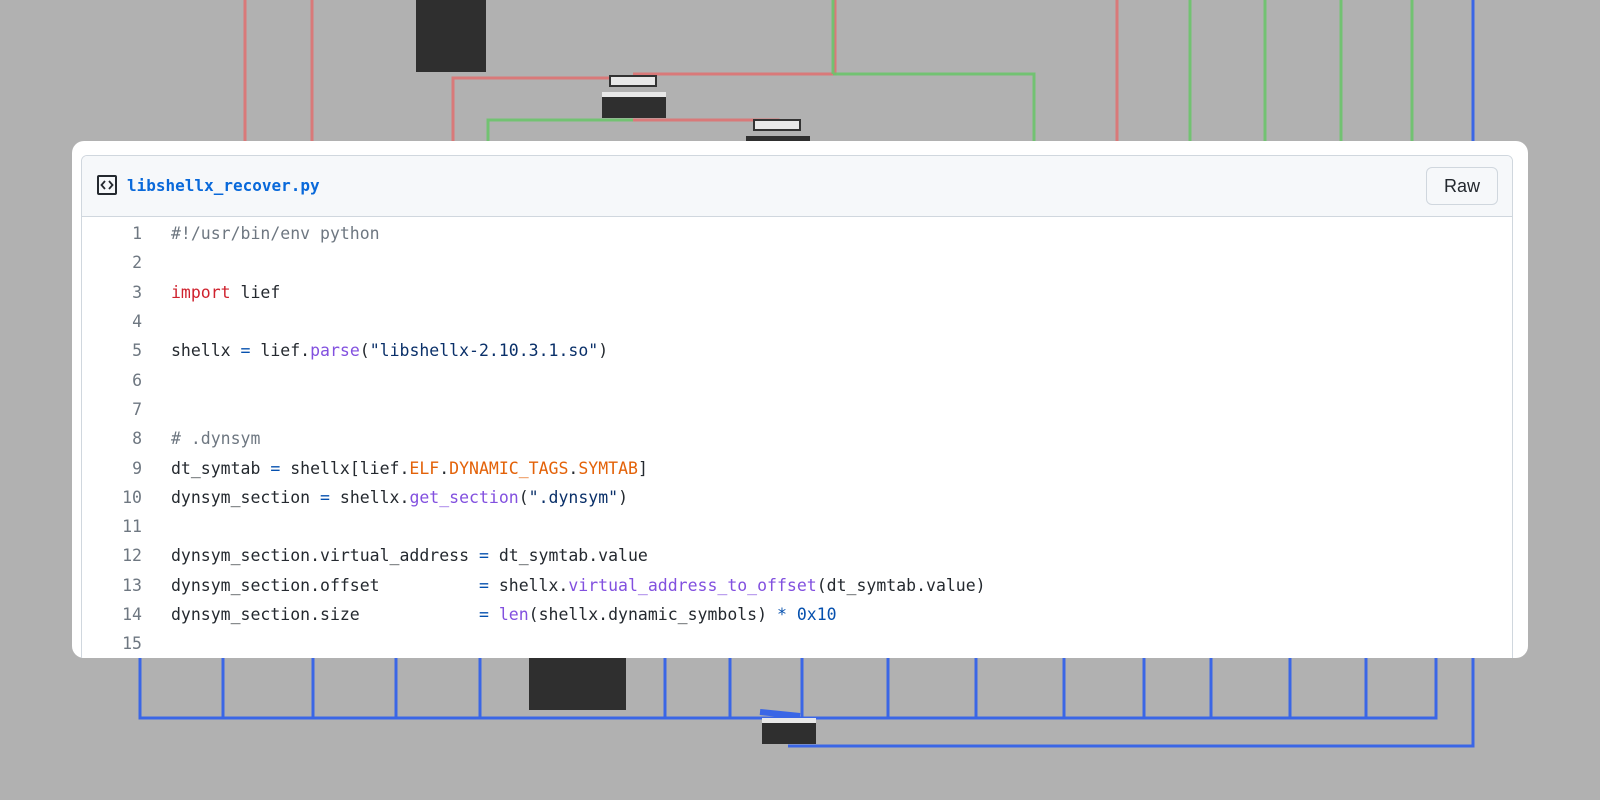 The width and height of the screenshot is (1600, 800). I want to click on code-line: 6, so click(797, 379).